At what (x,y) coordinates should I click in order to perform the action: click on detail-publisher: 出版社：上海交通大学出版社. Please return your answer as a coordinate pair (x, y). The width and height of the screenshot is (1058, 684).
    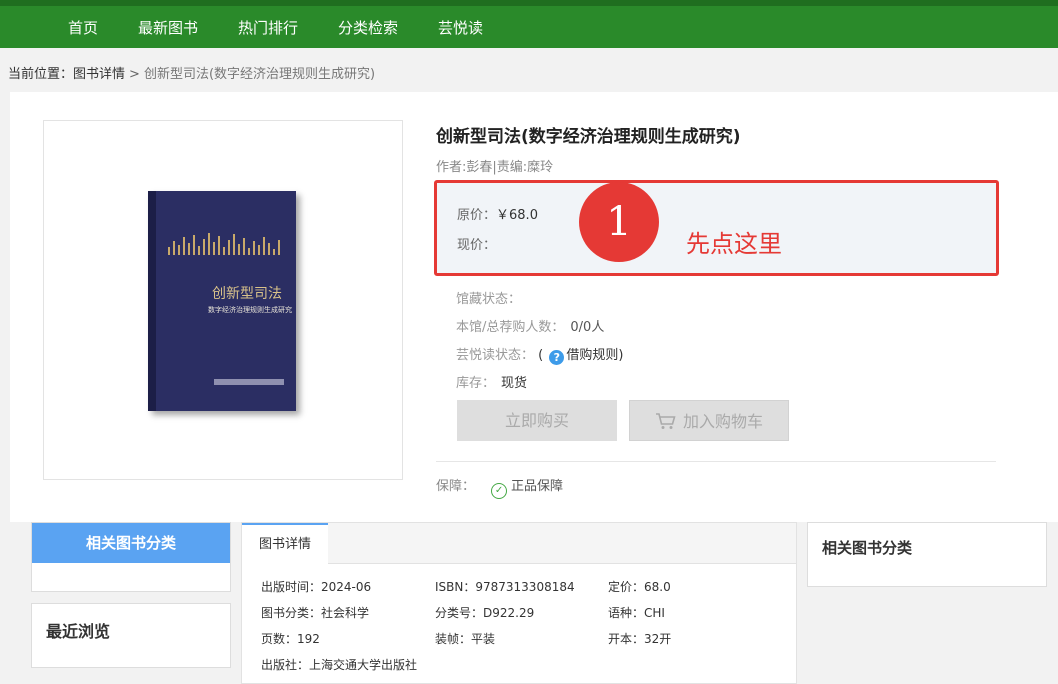
    Looking at the image, I should click on (339, 665).